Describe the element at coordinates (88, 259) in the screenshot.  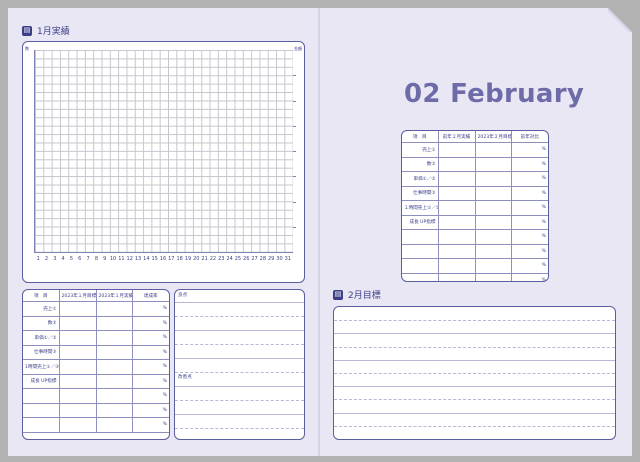
I see `day-label: 7` at that location.